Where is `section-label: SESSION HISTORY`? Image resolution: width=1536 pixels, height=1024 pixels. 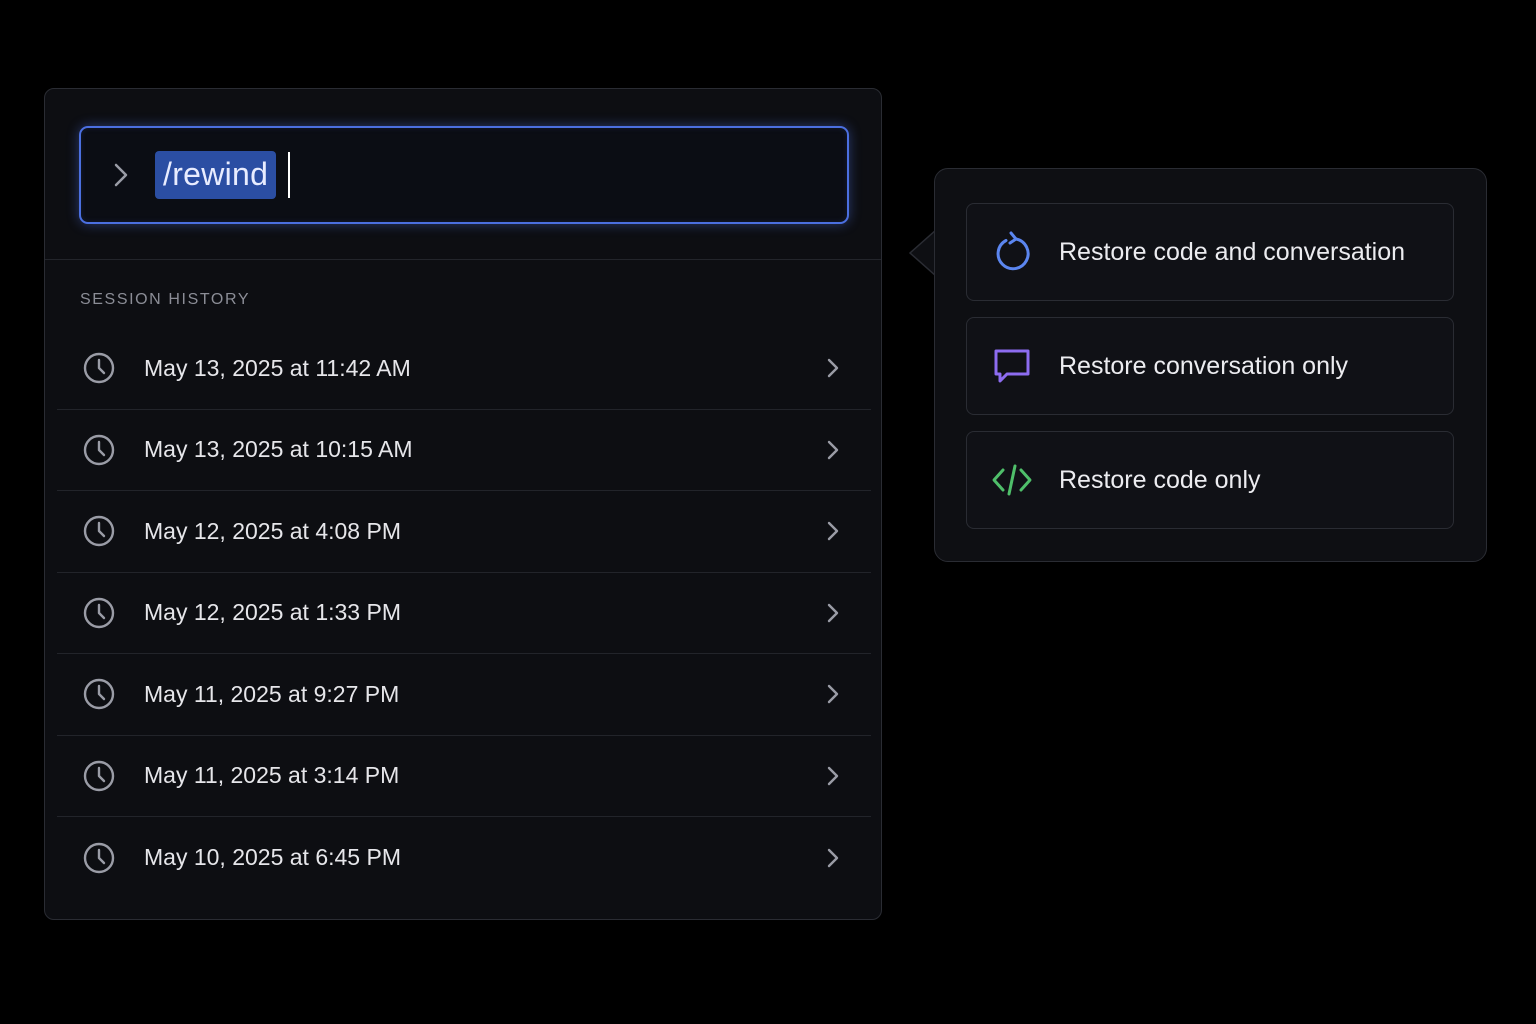
section-label: SESSION HISTORY is located at coordinates (165, 299).